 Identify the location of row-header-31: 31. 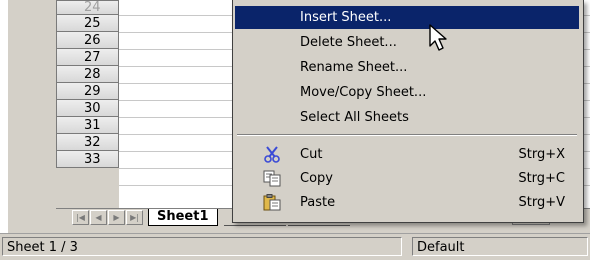
(87, 125).